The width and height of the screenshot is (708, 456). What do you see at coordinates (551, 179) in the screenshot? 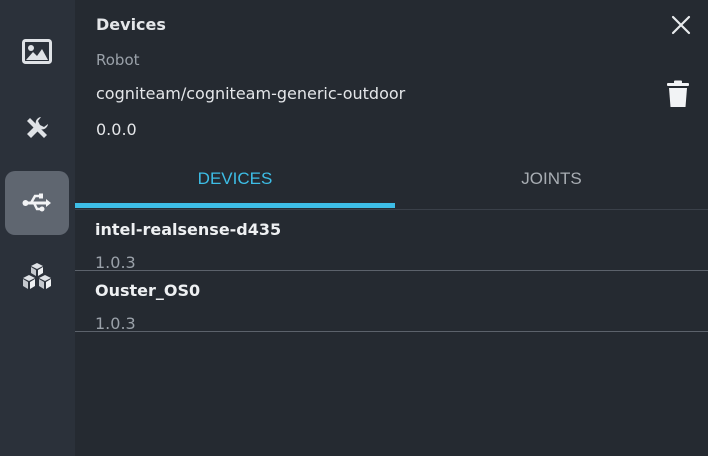
I see `tab-joints: JOINTS` at bounding box center [551, 179].